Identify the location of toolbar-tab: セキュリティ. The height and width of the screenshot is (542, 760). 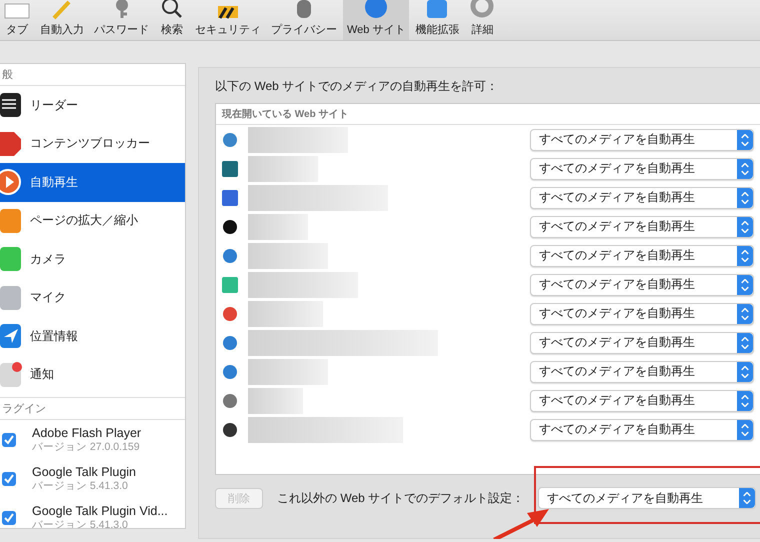
(228, 20).